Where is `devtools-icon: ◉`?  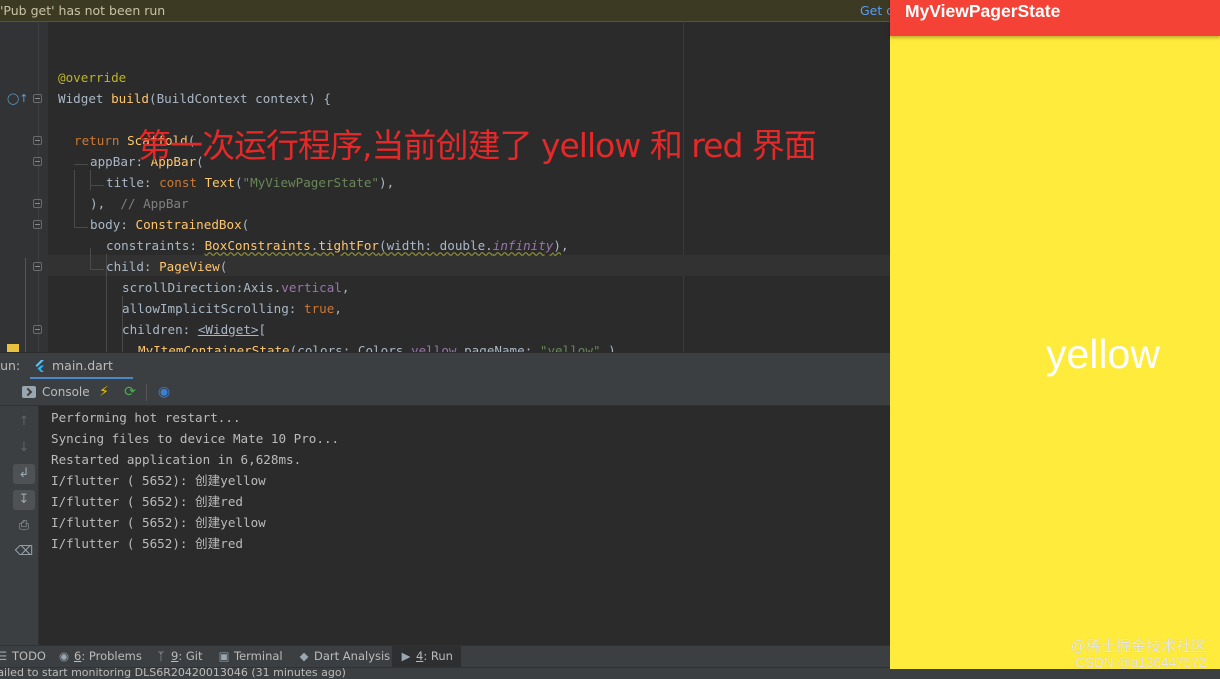 devtools-icon: ◉ is located at coordinates (164, 392).